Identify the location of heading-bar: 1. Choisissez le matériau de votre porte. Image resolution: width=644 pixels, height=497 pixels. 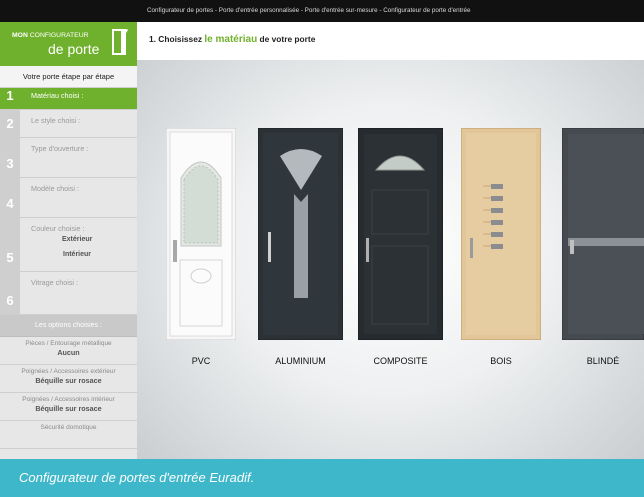
(390, 41).